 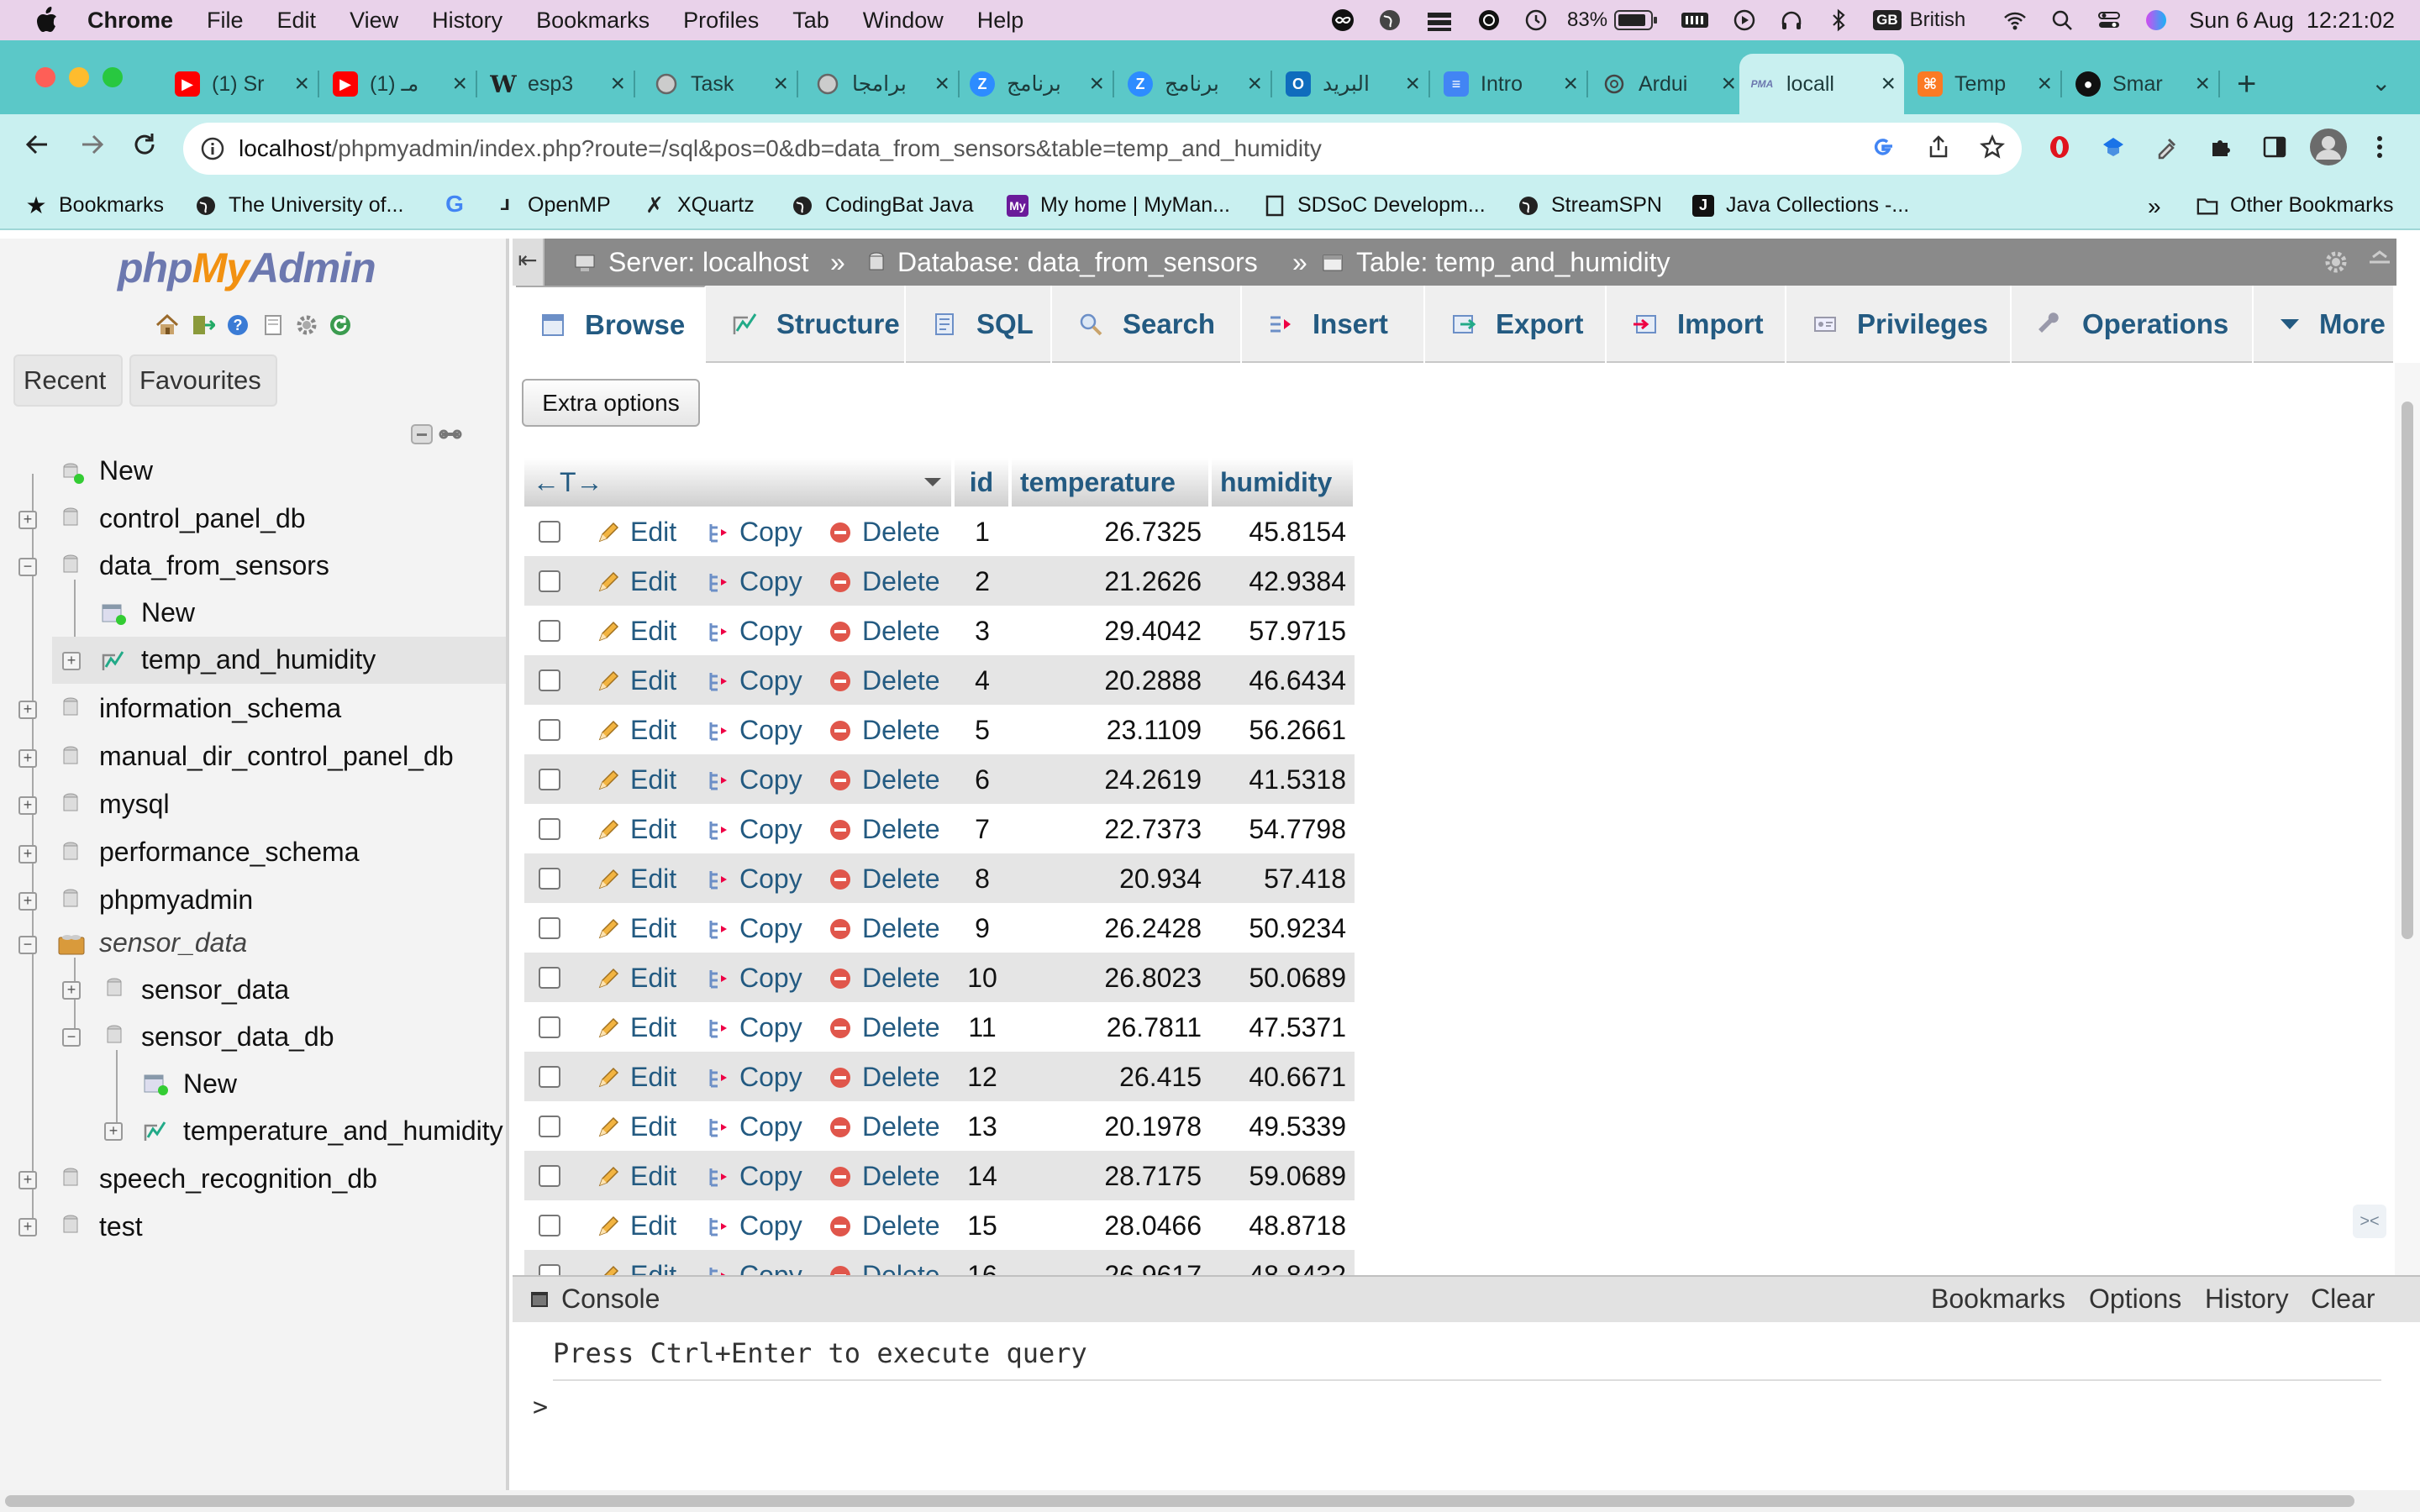 What do you see at coordinates (983, 879) in the screenshot?
I see `cell-id: 8` at bounding box center [983, 879].